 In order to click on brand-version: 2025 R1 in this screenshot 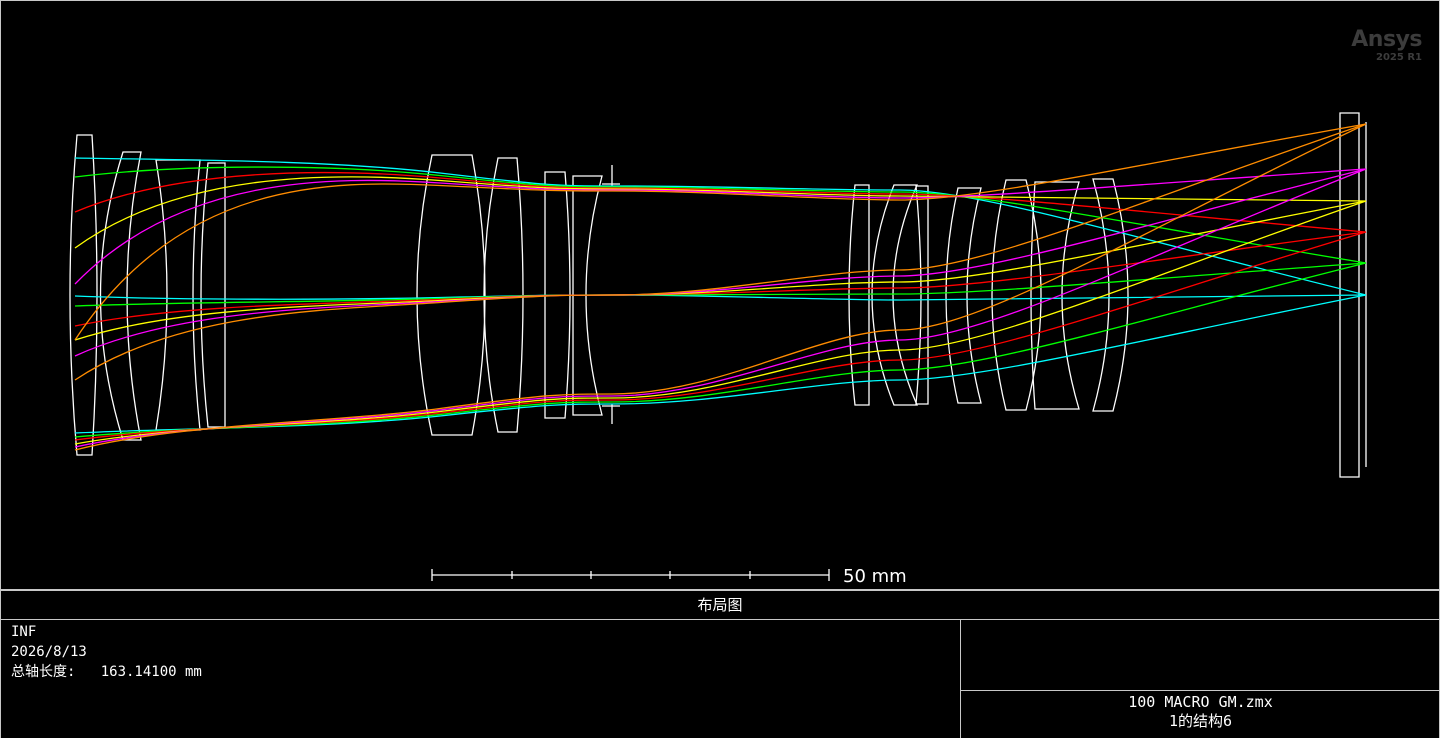, I will do `click(1399, 57)`.